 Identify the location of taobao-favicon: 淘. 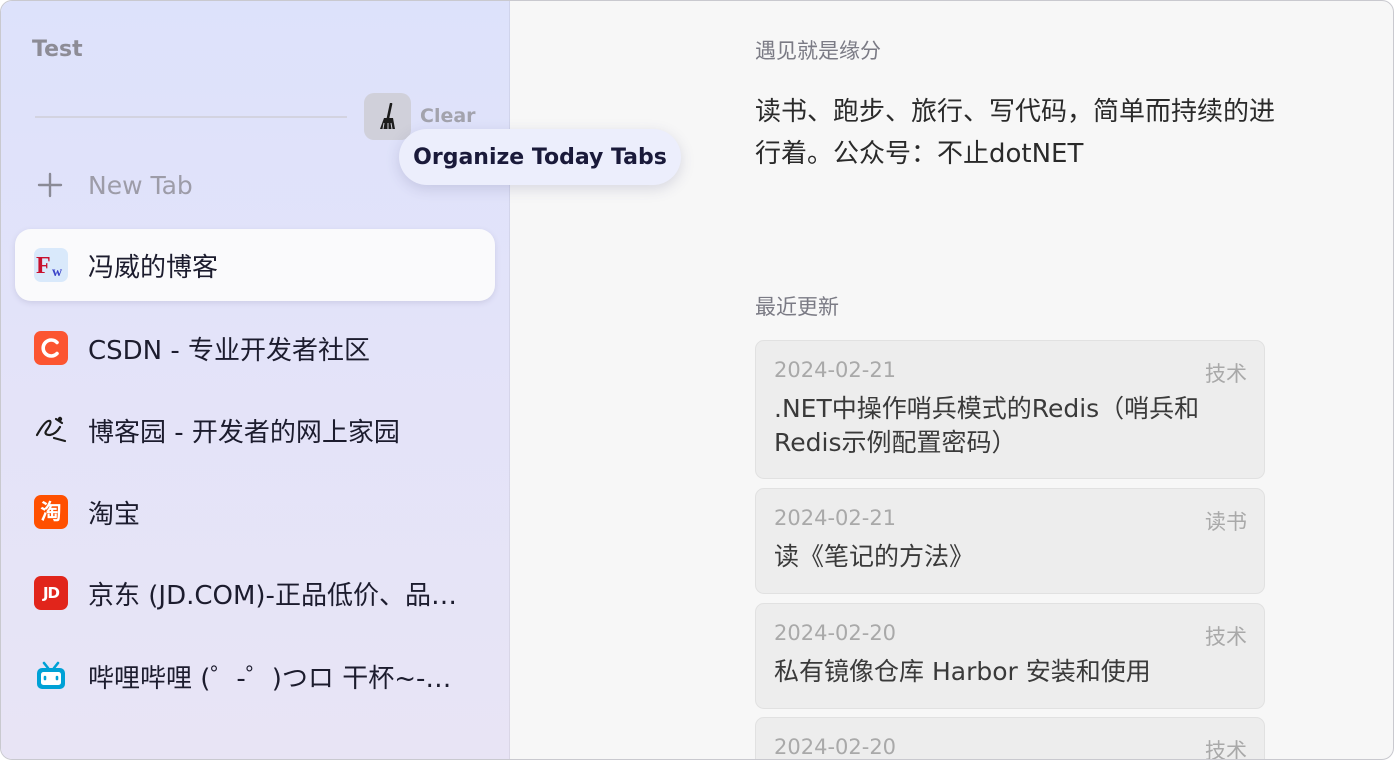
(51, 512).